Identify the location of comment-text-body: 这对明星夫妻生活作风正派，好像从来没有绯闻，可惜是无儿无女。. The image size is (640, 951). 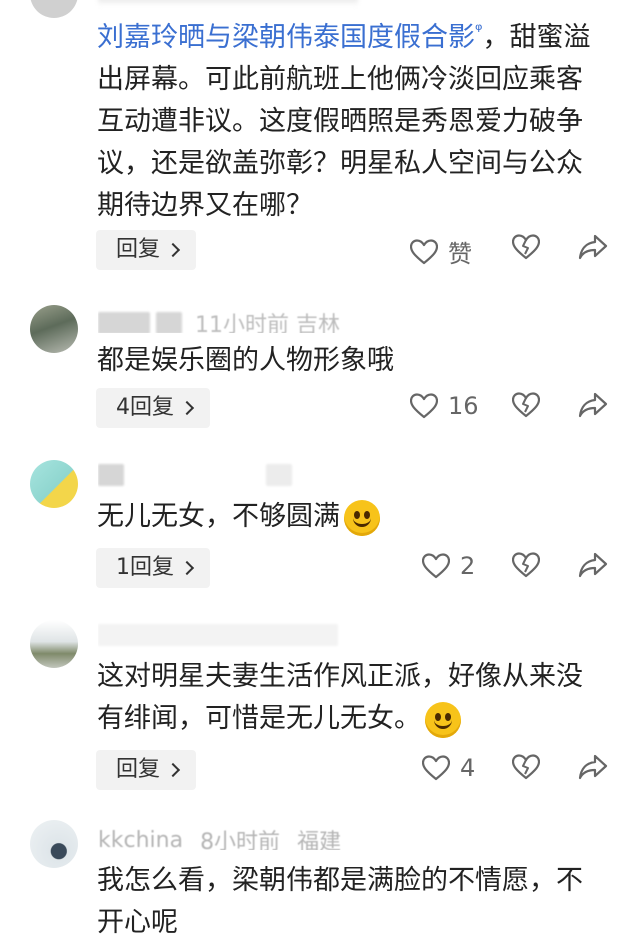
(340, 697).